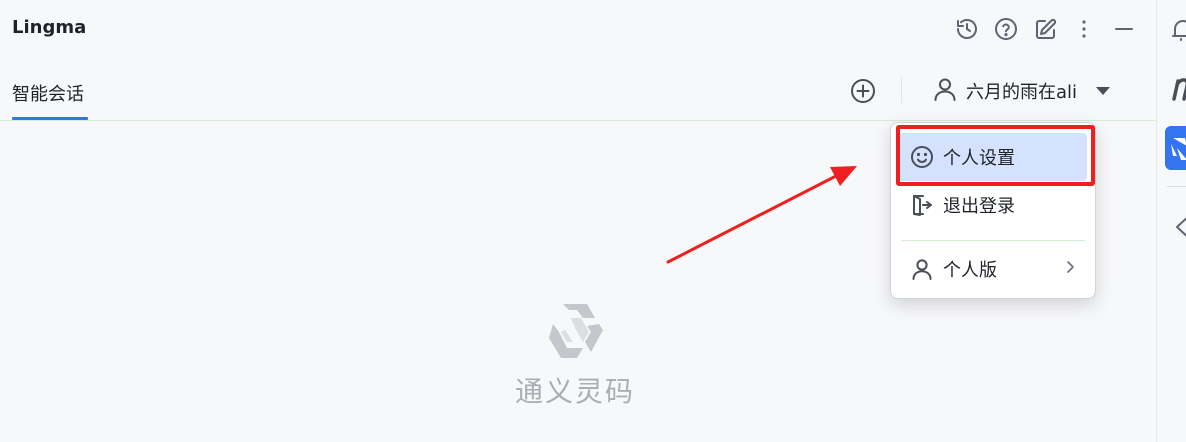  What do you see at coordinates (1178, 229) in the screenshot?
I see `ai-assistant-icon` at bounding box center [1178, 229].